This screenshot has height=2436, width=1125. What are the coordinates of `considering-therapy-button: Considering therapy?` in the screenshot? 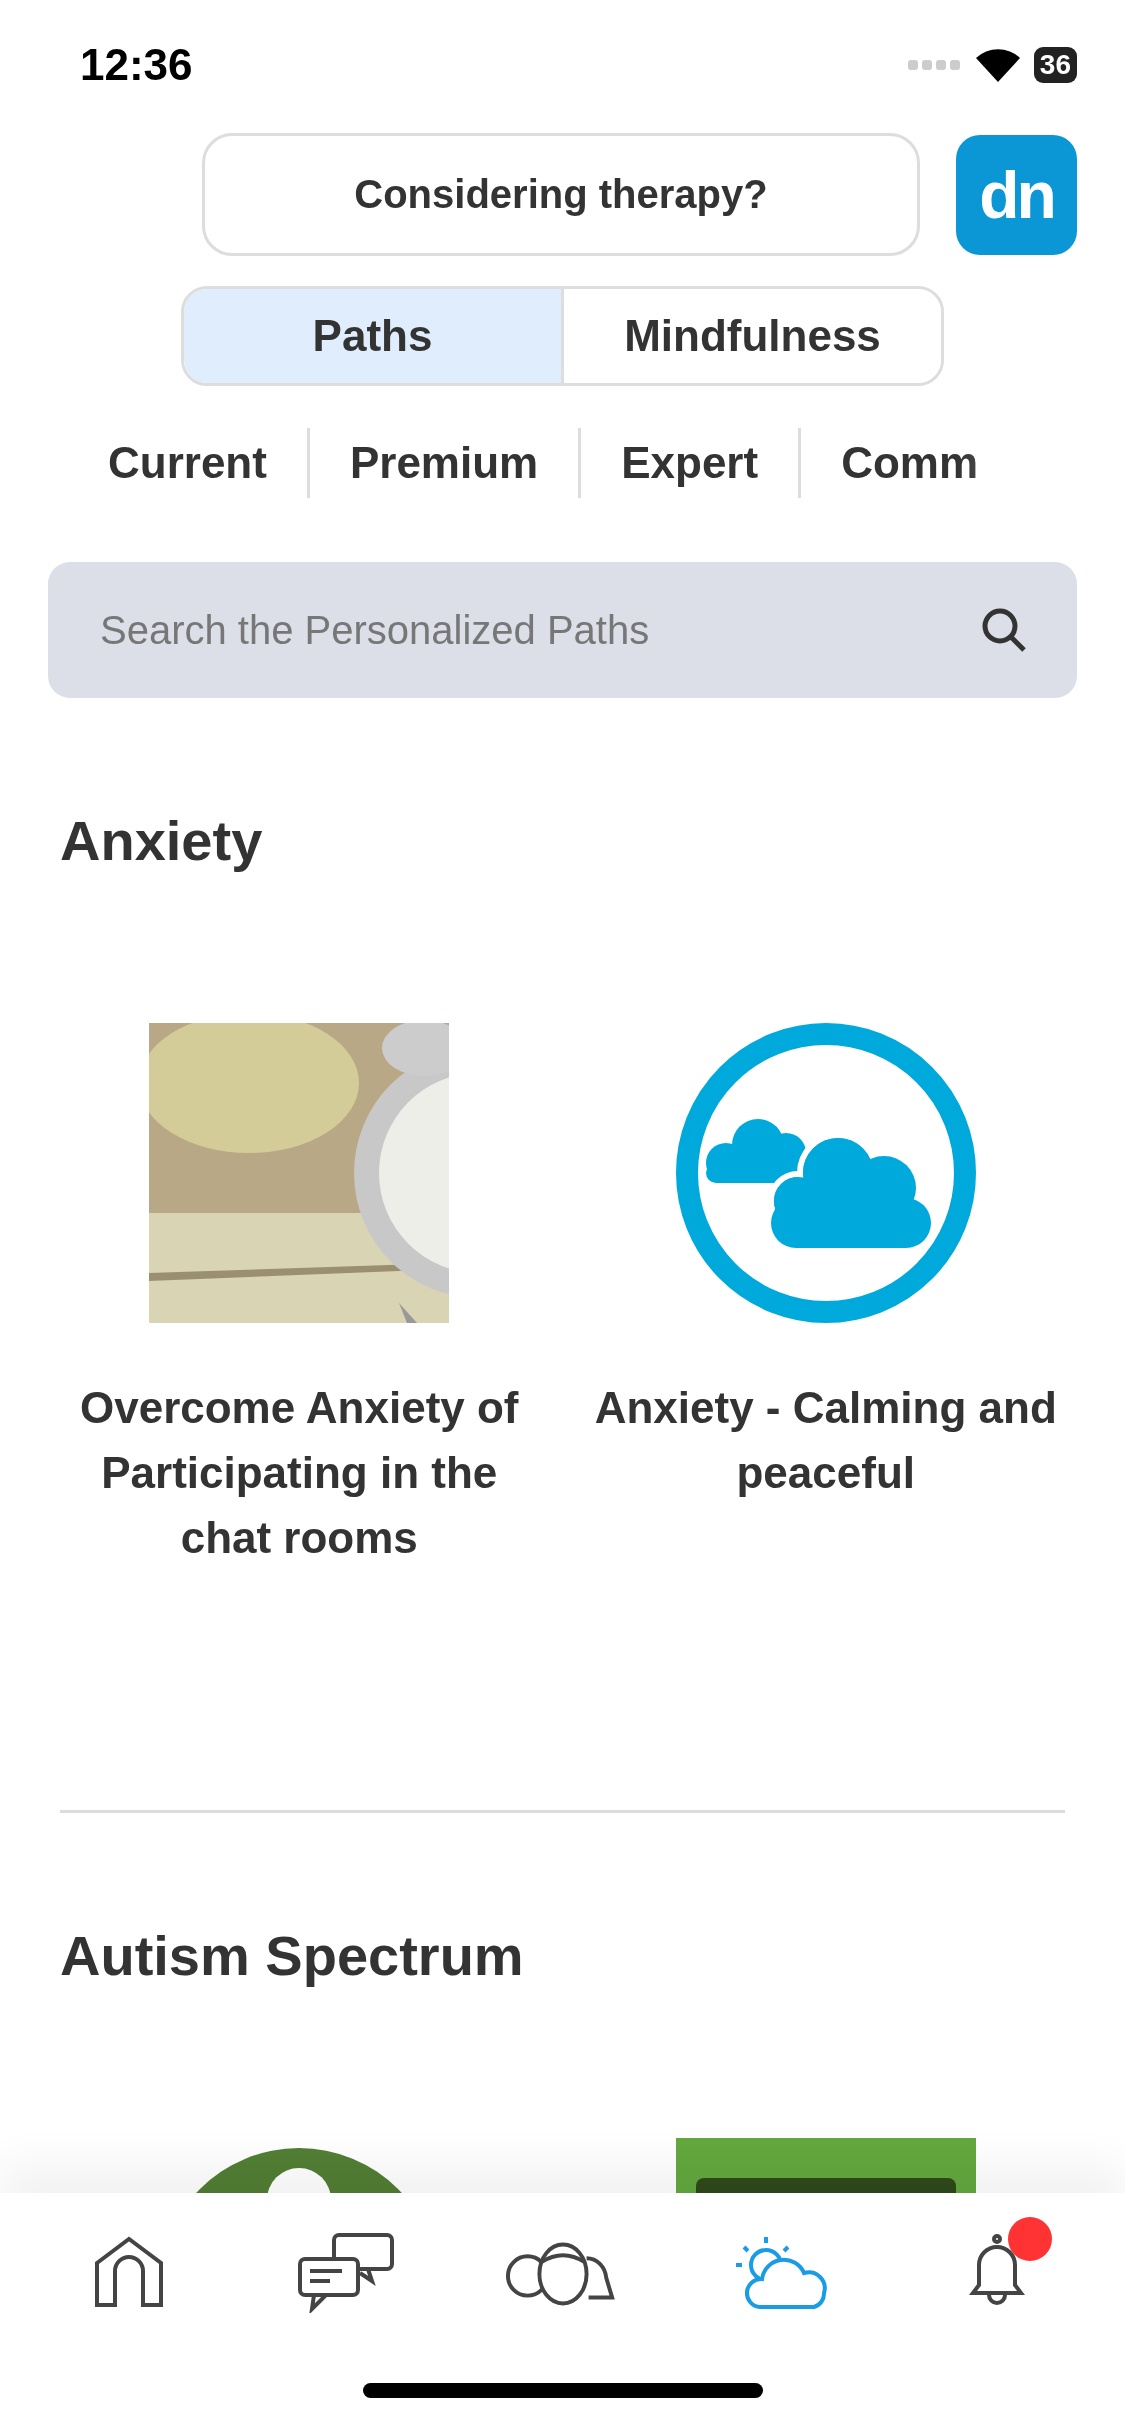 It's located at (561, 194).